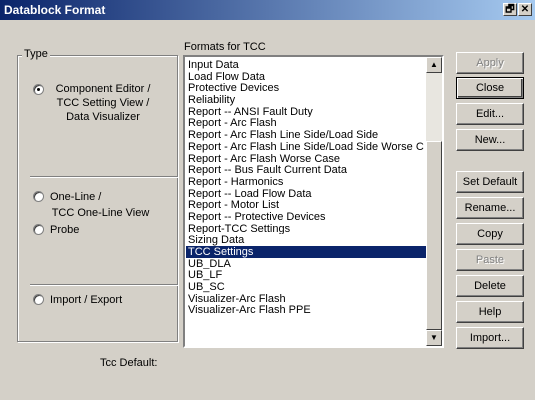  What do you see at coordinates (129, 363) in the screenshot?
I see `tcc-default-label: Tcc Default:` at bounding box center [129, 363].